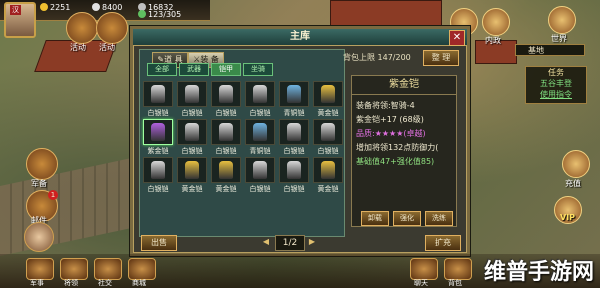  What do you see at coordinates (493, 40) in the screenshot?
I see `politics-label: 内政` at bounding box center [493, 40].